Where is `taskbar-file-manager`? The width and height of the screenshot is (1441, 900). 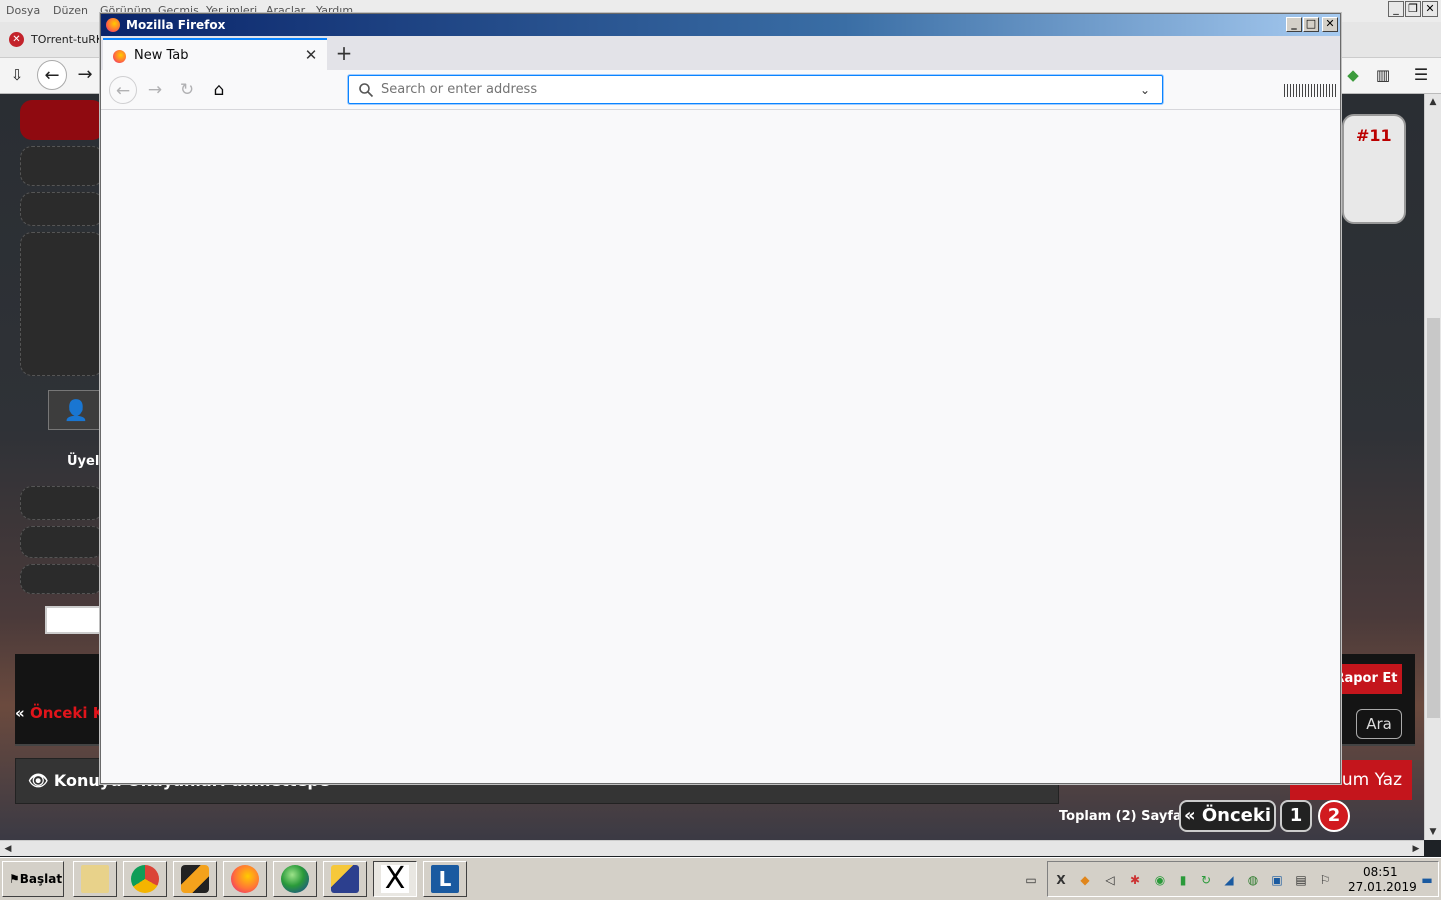
taskbar-file-manager is located at coordinates (95, 879).